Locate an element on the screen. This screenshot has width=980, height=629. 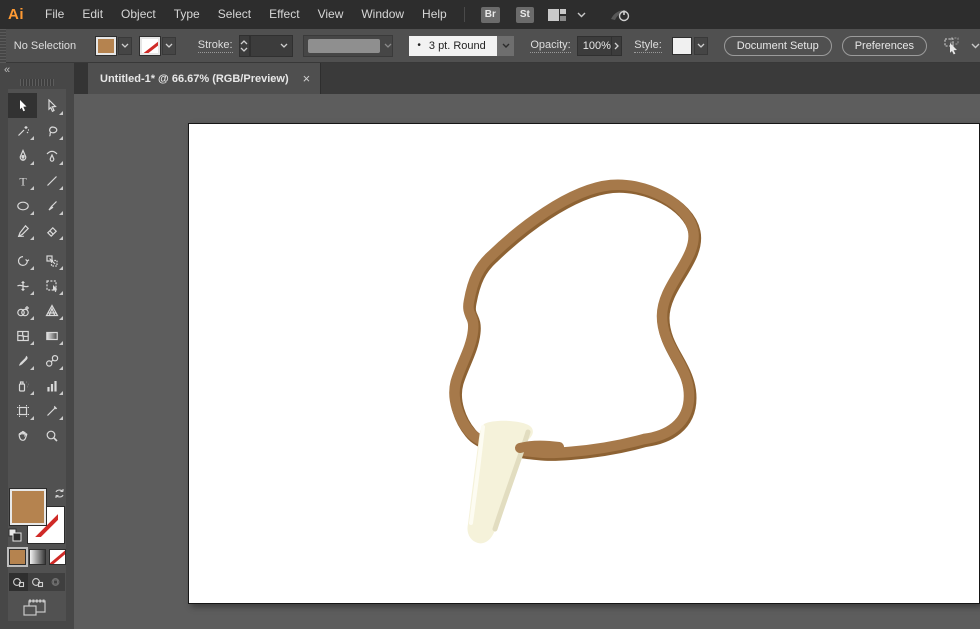
menu-view: View is located at coordinates (331, 14).